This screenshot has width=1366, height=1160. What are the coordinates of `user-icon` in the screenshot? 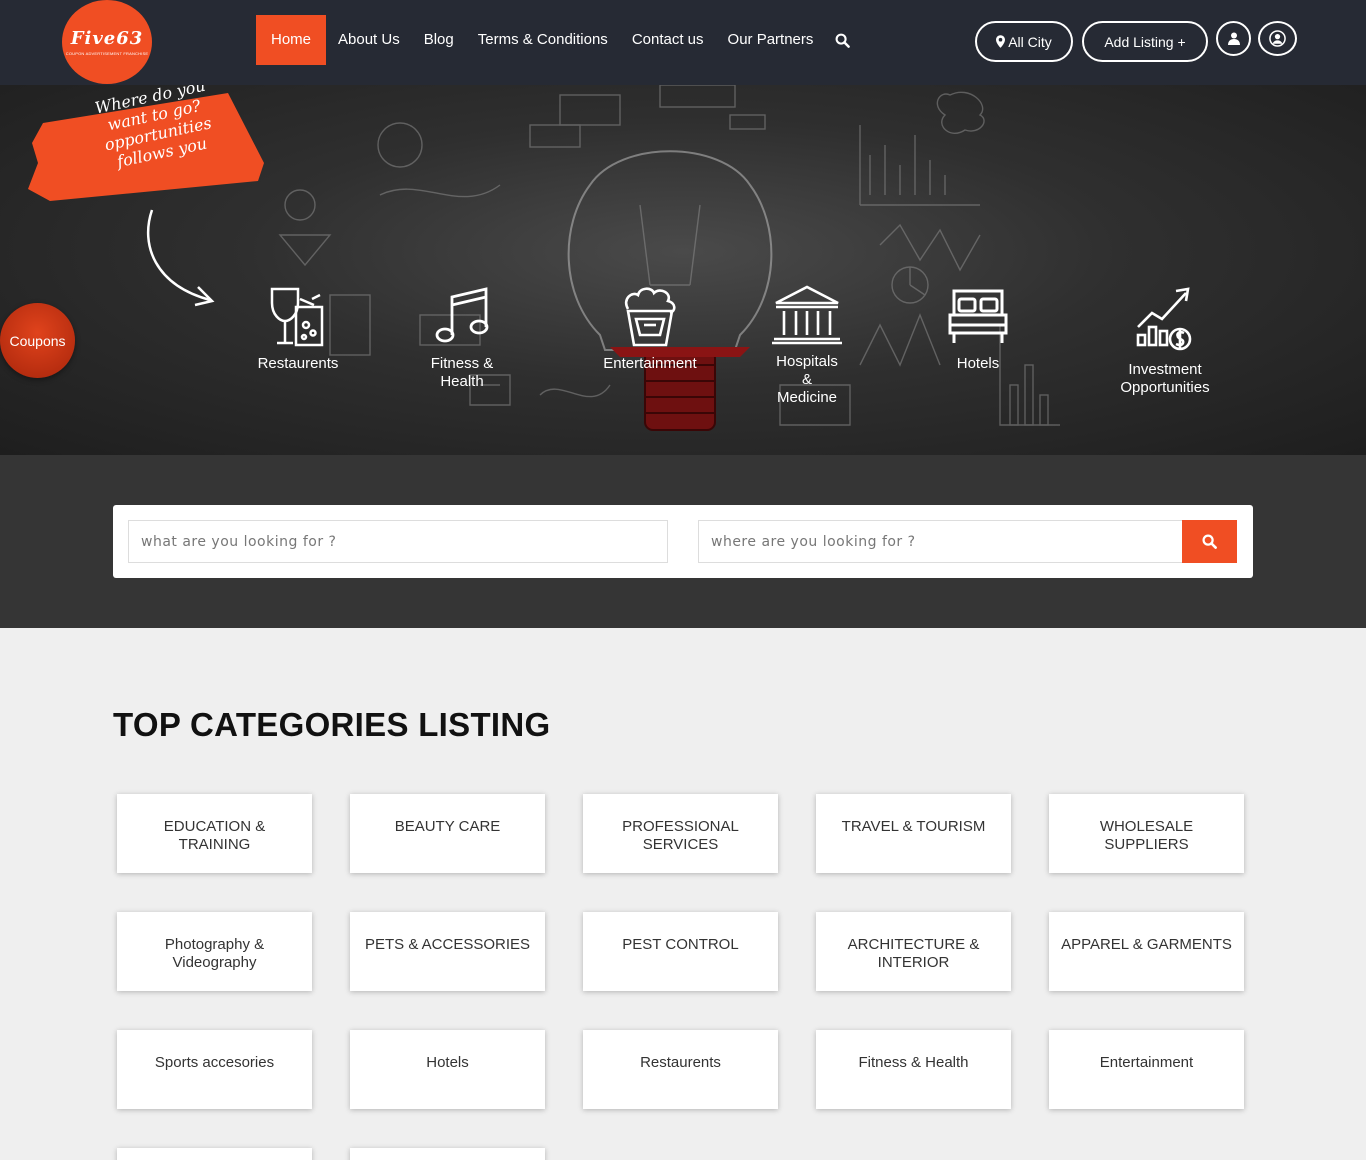 It's located at (1233, 38).